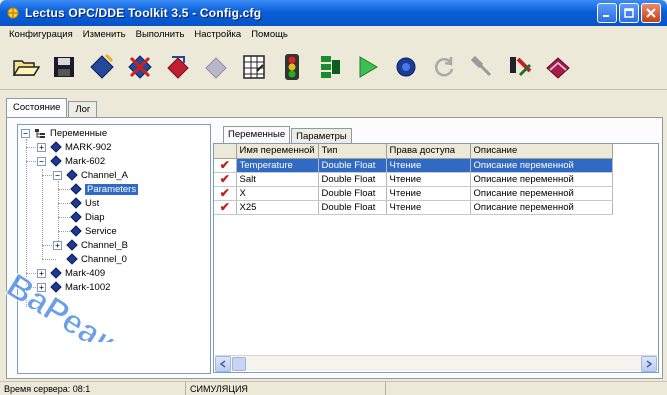  Describe the element at coordinates (257, 135) in the screenshot. I see `tab-variables: Переменные` at that location.